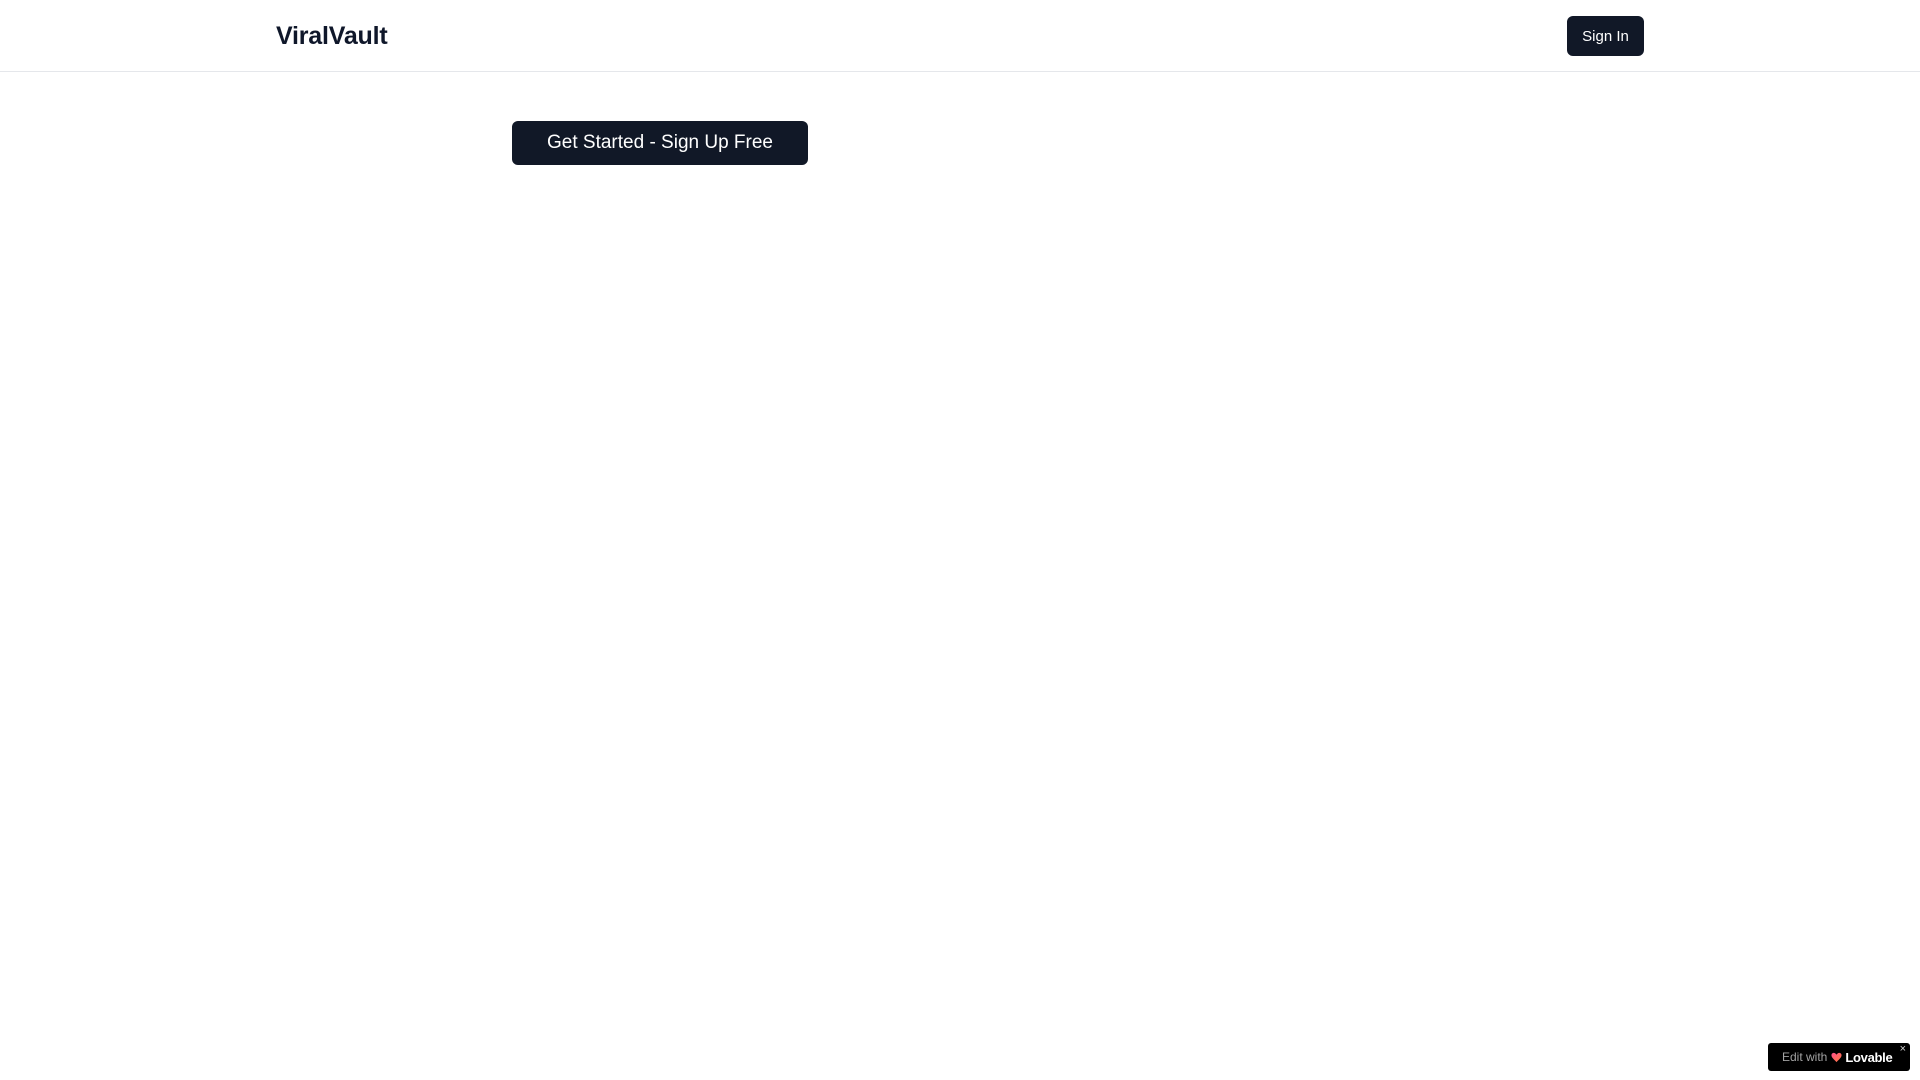 This screenshot has height=1080, width=1920. I want to click on sign-in-button: Sign In, so click(1605, 36).